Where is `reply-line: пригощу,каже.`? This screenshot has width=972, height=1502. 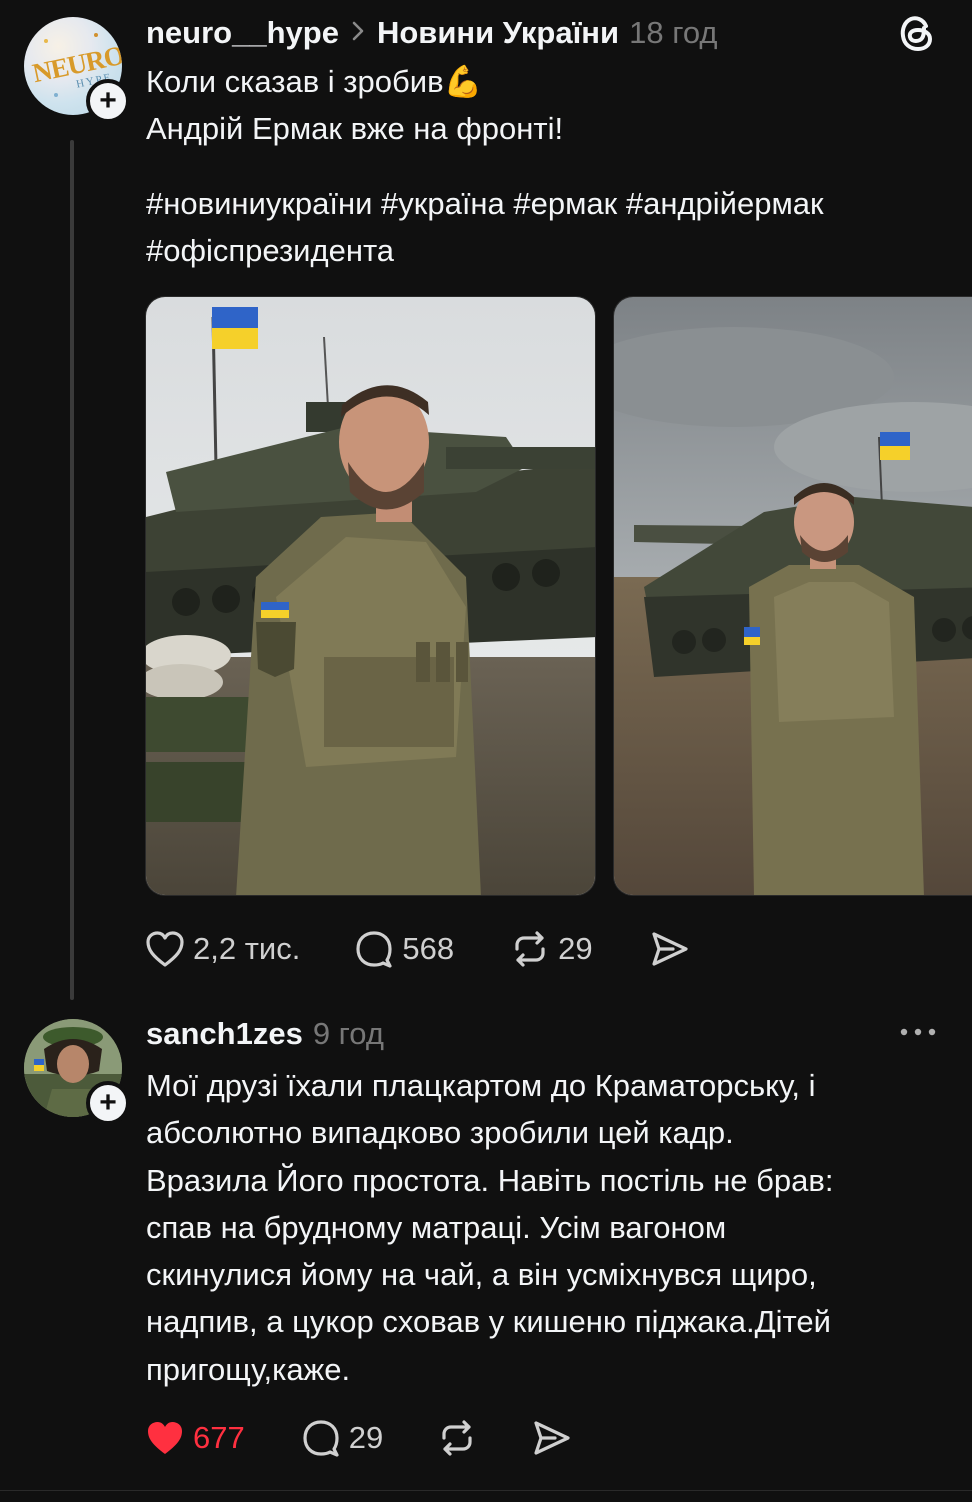
reply-line: пригощу,каже. is located at coordinates (248, 1369).